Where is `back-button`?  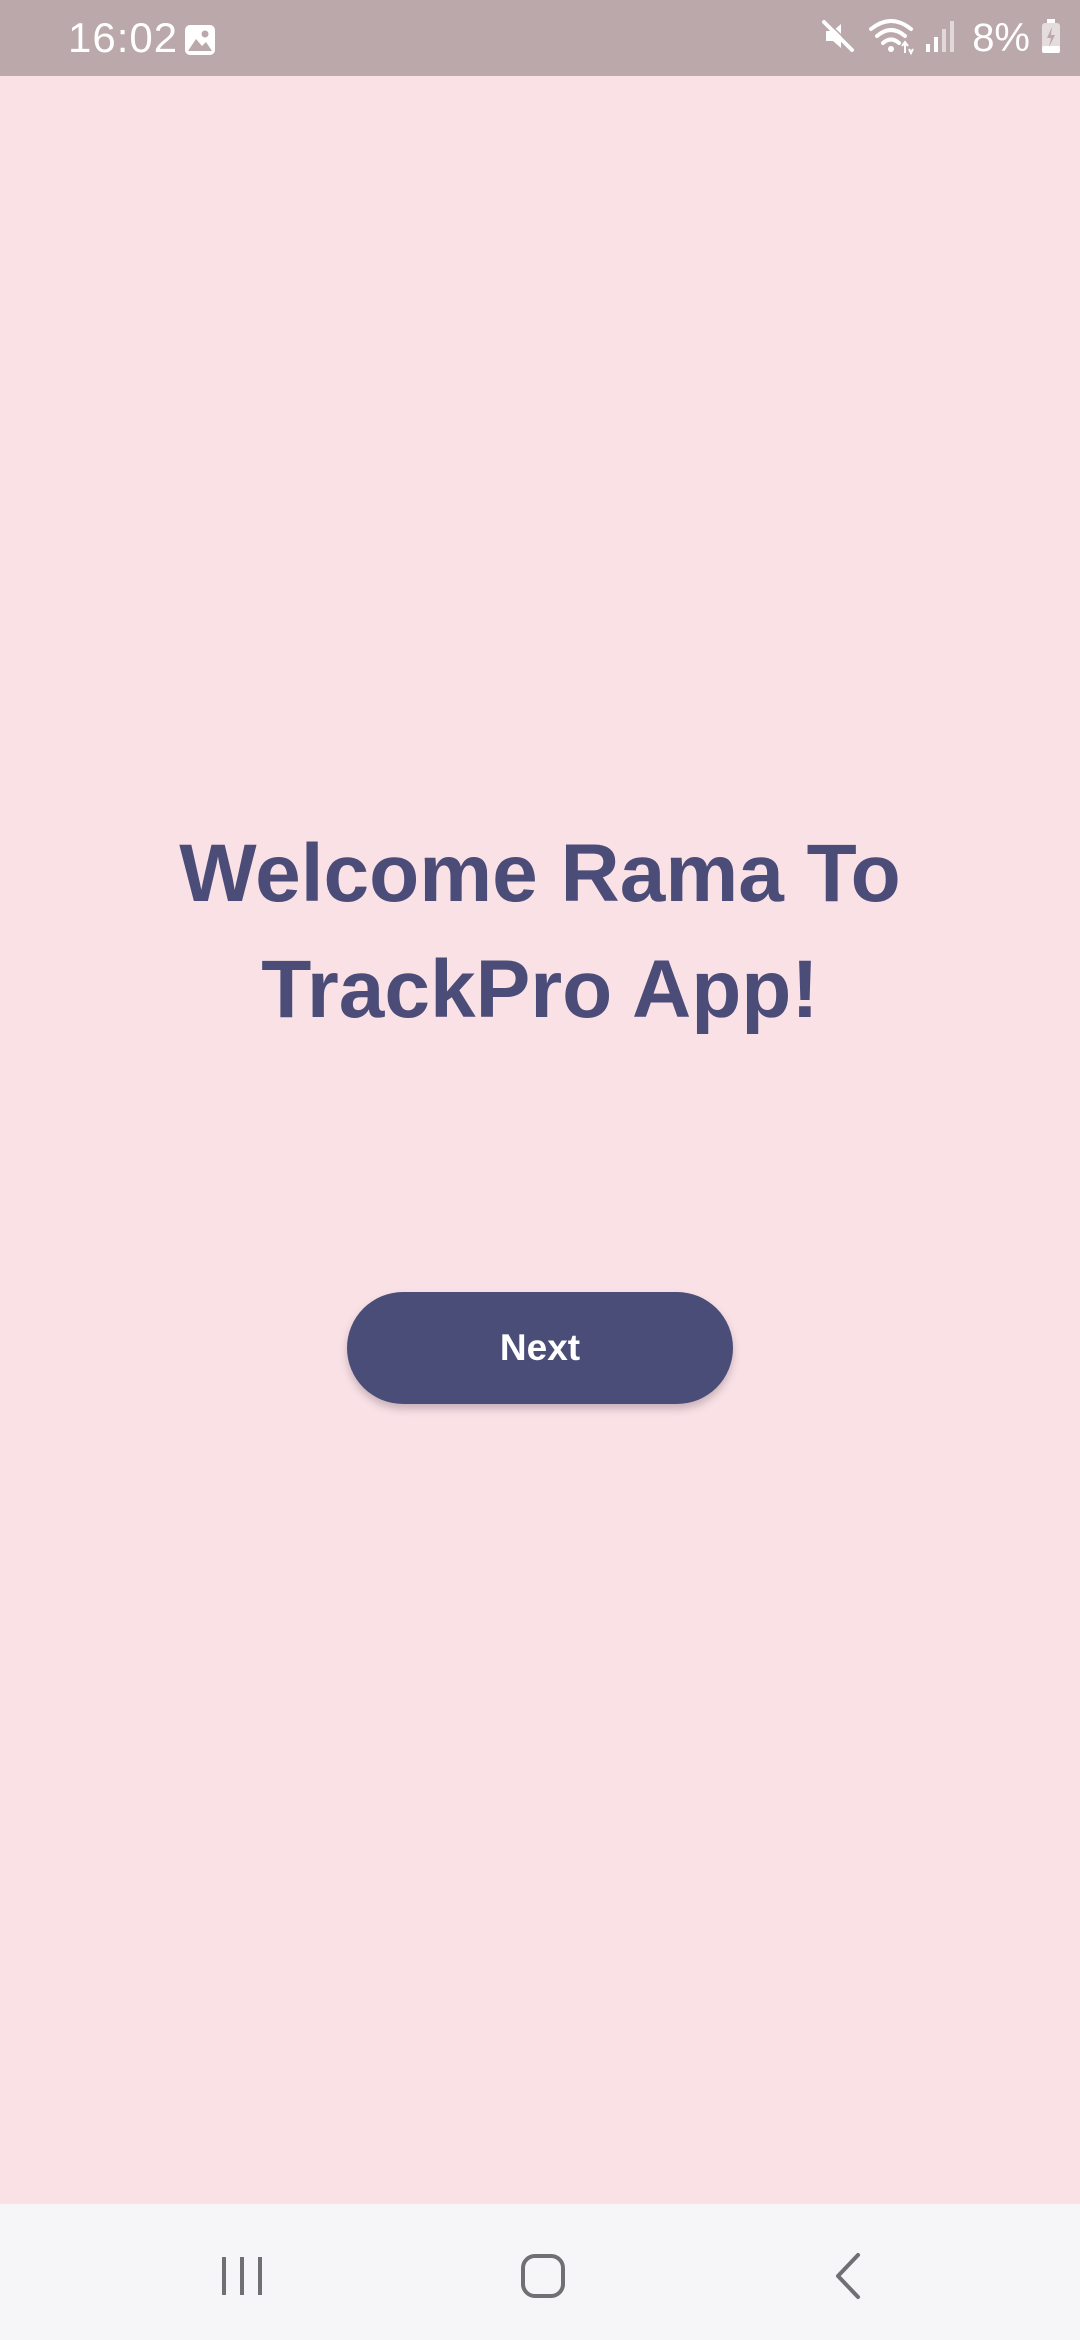
back-button is located at coordinates (848, 2278).